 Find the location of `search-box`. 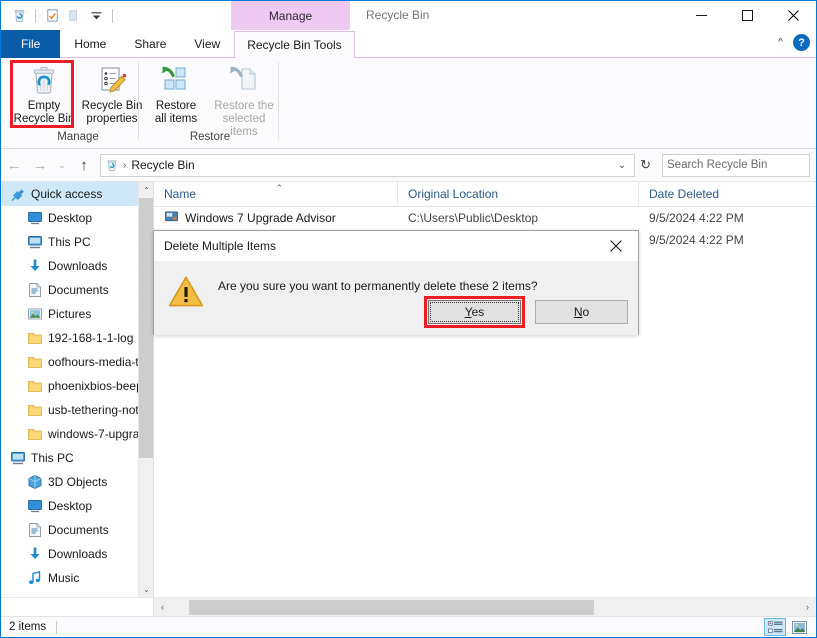

search-box is located at coordinates (739, 165).